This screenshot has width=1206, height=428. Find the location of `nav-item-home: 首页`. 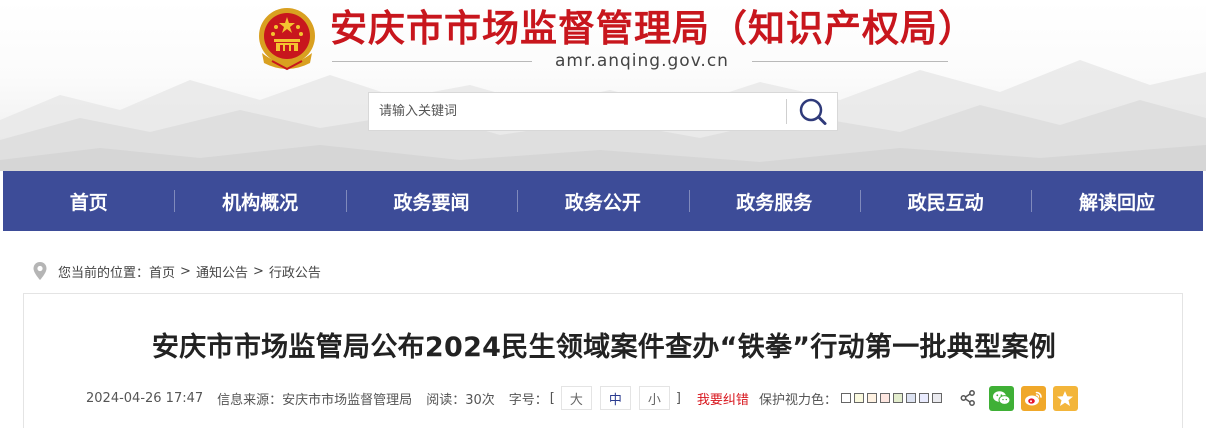

nav-item-home: 首页 is located at coordinates (88, 201).